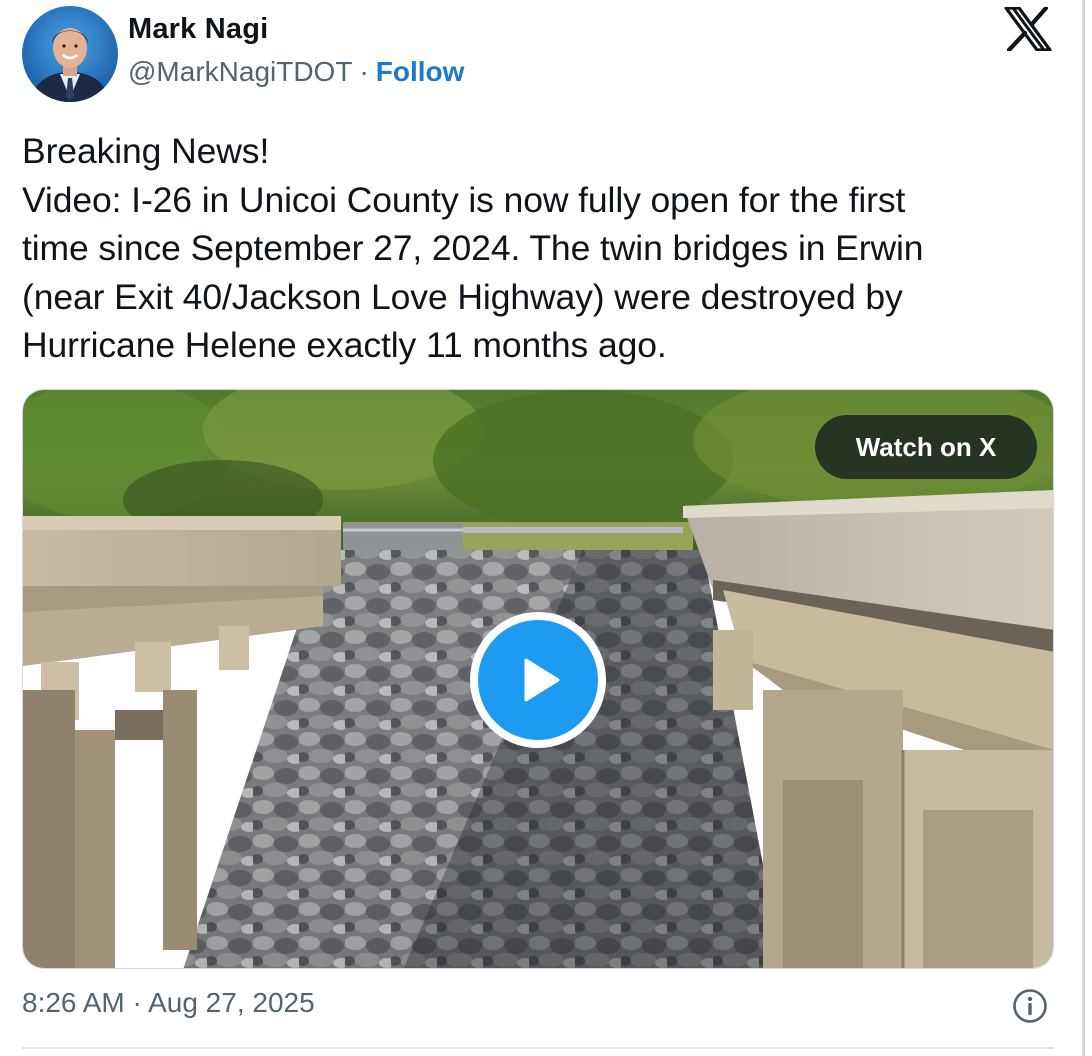 This screenshot has width=1092, height=1056. Describe the element at coordinates (420, 71) in the screenshot. I see `follow-button: Follow` at that location.